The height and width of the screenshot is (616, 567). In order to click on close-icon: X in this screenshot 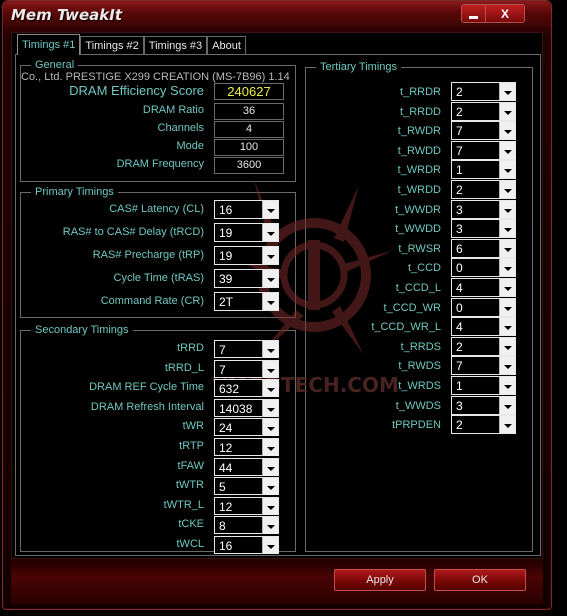, I will do `click(504, 13)`.